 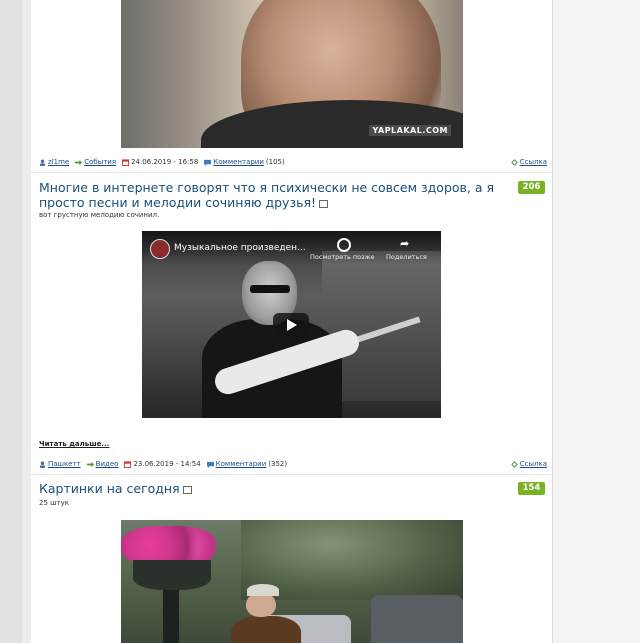 I want to click on post-title: Картинки на сегодня, so click(x=115, y=488).